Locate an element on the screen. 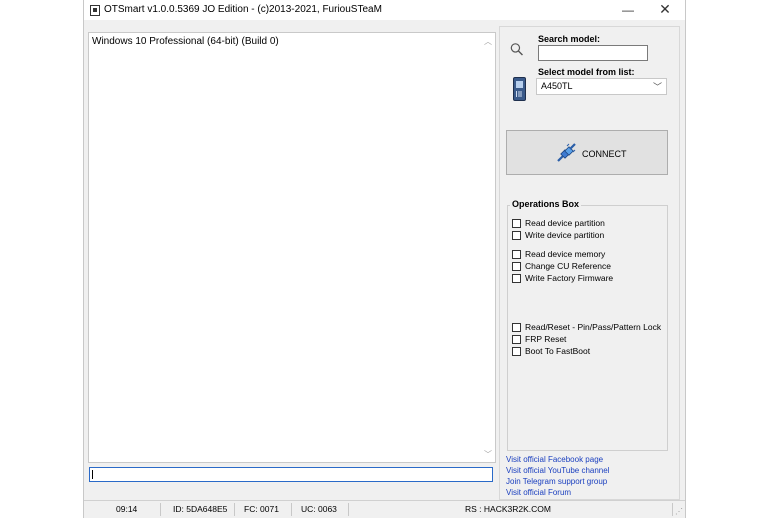 This screenshot has width=770, height=518. plug-connect-icon is located at coordinates (566, 152).